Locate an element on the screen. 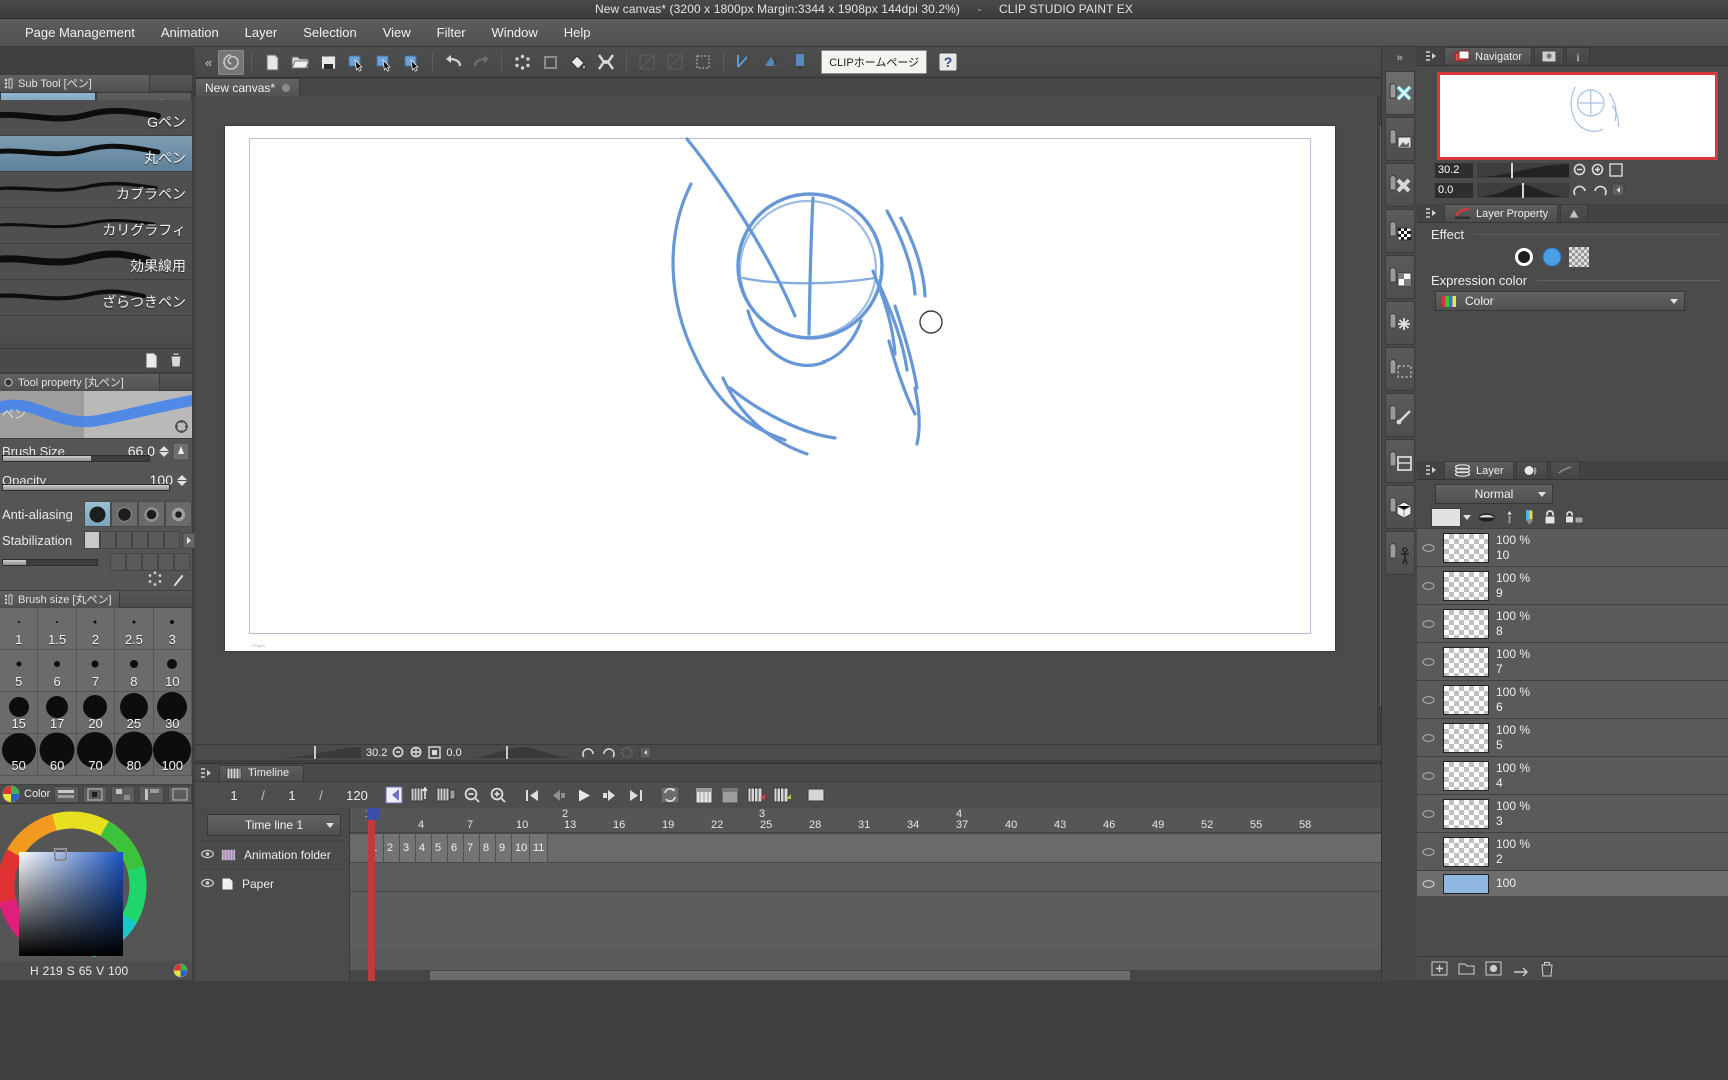  layer-list-item: 100 % 6 is located at coordinates (1572, 699).